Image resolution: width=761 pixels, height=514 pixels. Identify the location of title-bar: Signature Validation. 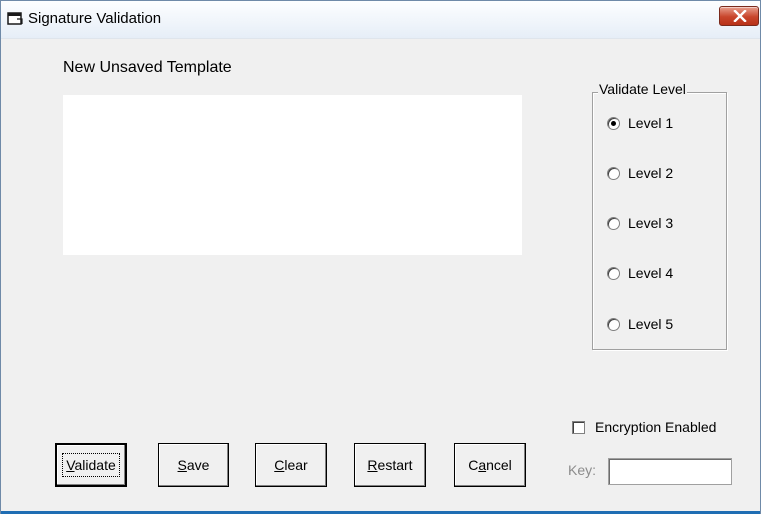
(380, 20).